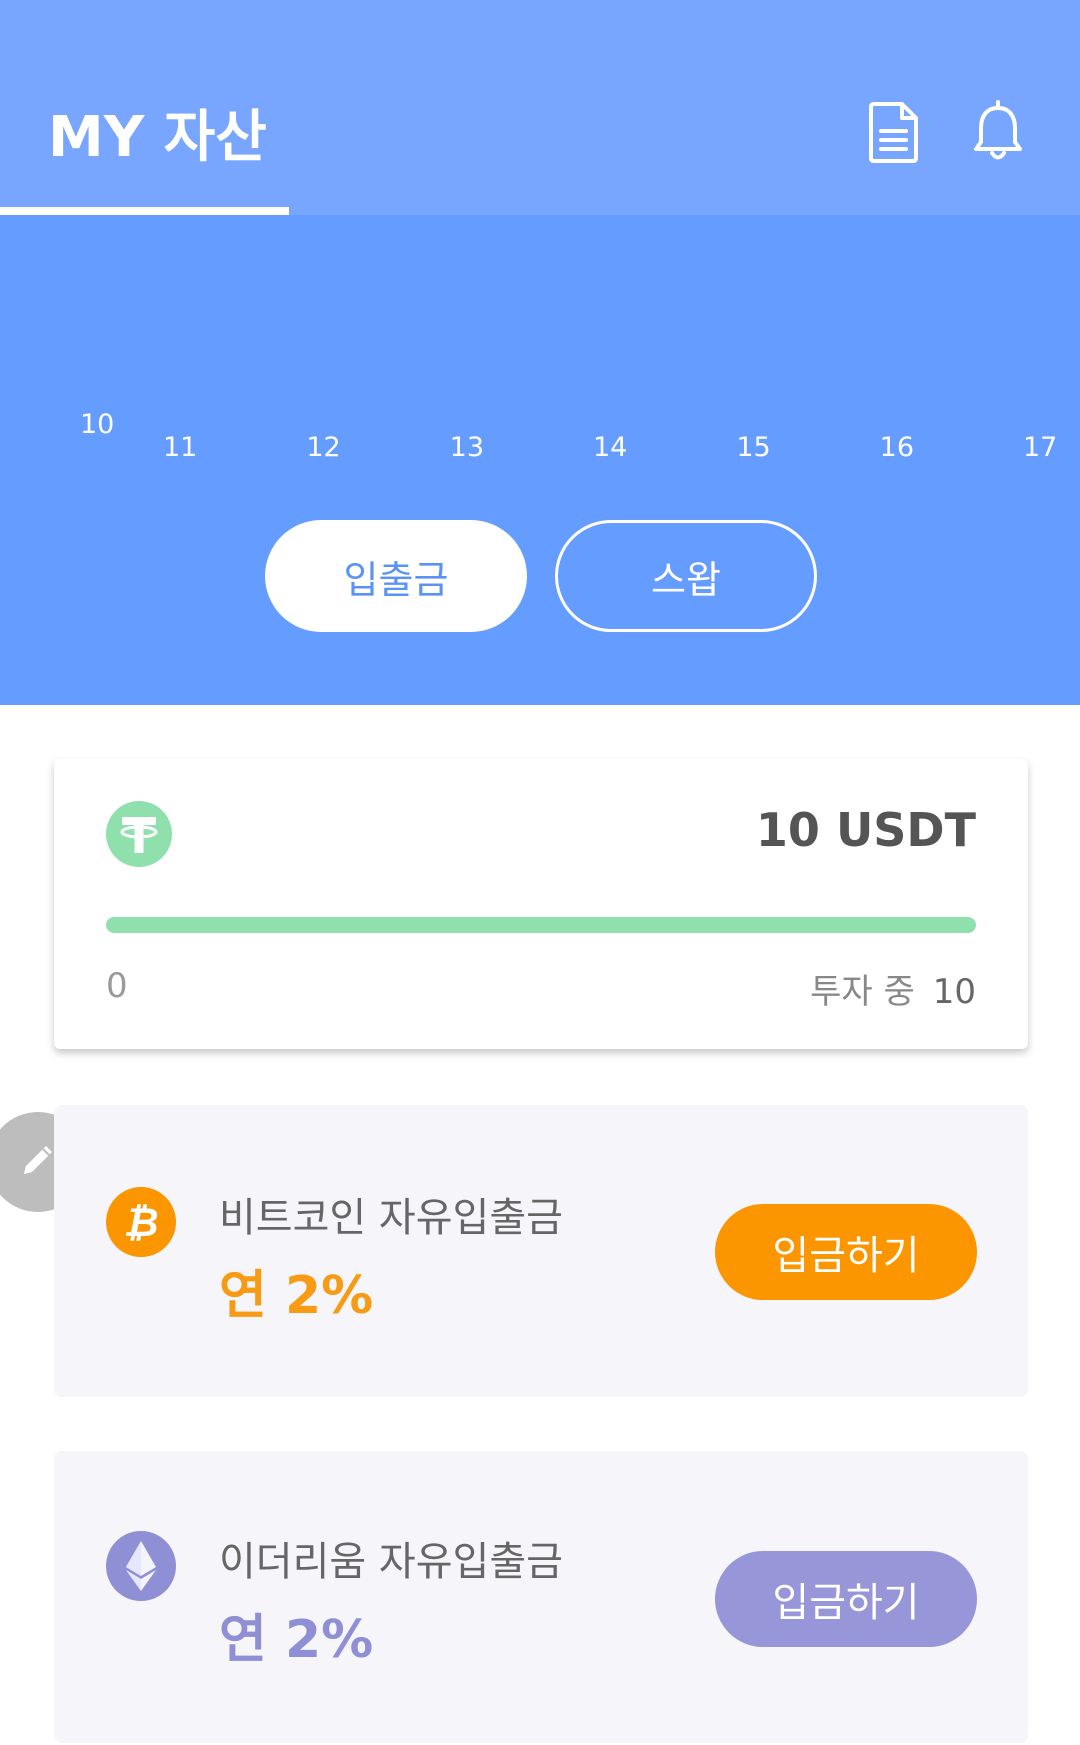 The image size is (1080, 1745). What do you see at coordinates (391, 1562) in the screenshot?
I see `product-name: 이더리움 자유입출금` at bounding box center [391, 1562].